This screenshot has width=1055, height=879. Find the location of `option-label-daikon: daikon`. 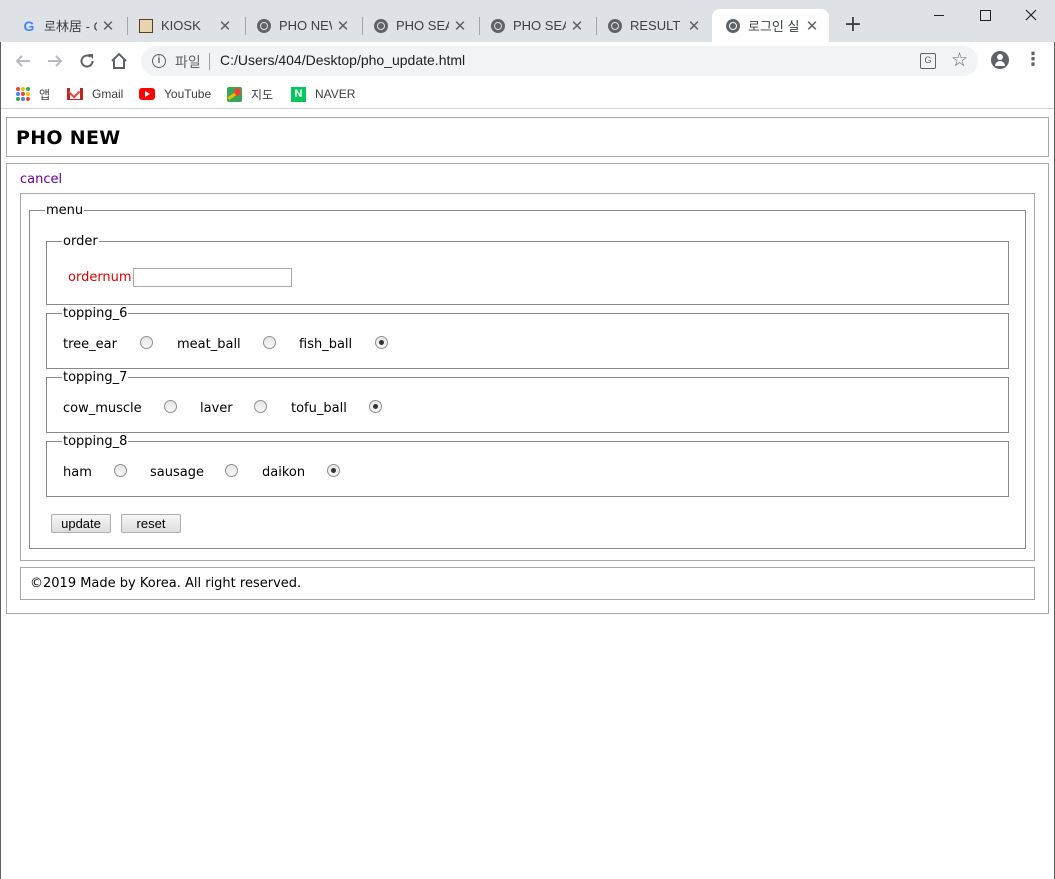

option-label-daikon: daikon is located at coordinates (284, 472).